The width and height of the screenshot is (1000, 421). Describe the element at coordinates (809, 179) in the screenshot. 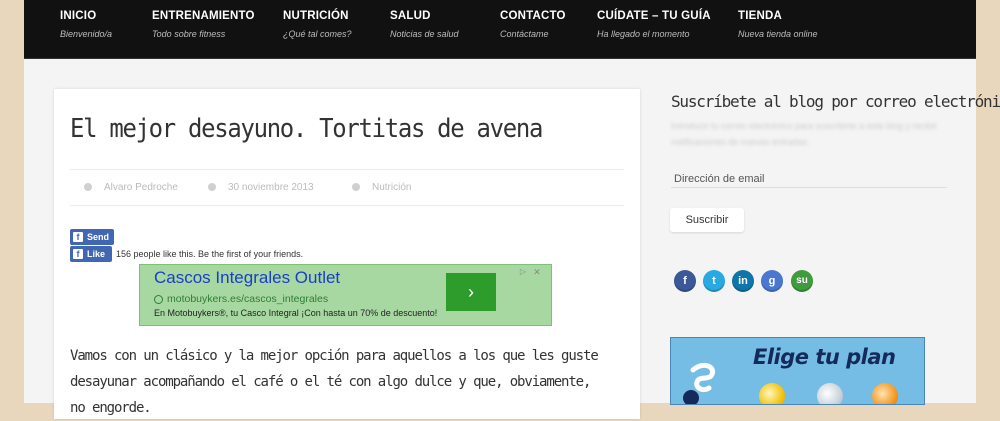

I see `email-field` at that location.